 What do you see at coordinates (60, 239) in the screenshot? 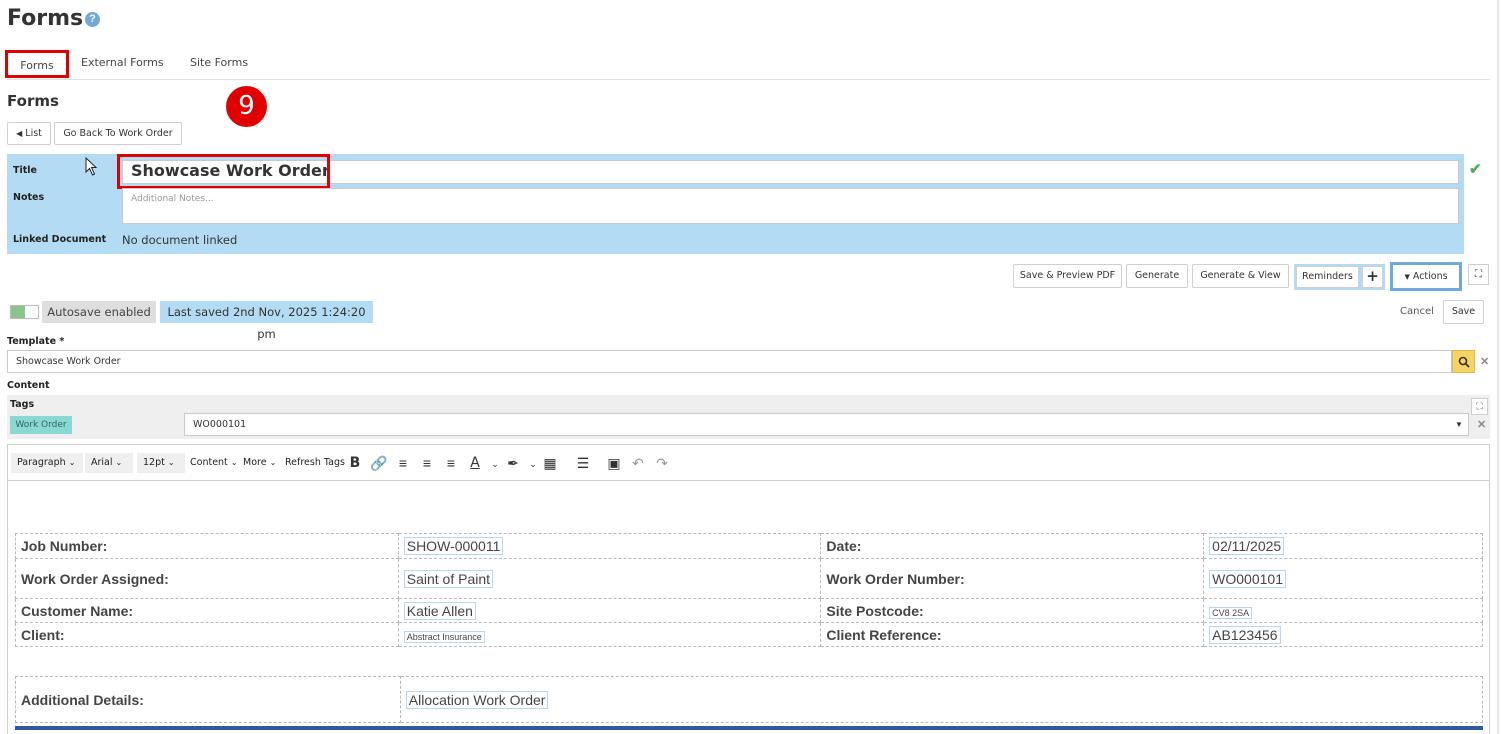
I see `linked-document-label: Linked Document` at bounding box center [60, 239].